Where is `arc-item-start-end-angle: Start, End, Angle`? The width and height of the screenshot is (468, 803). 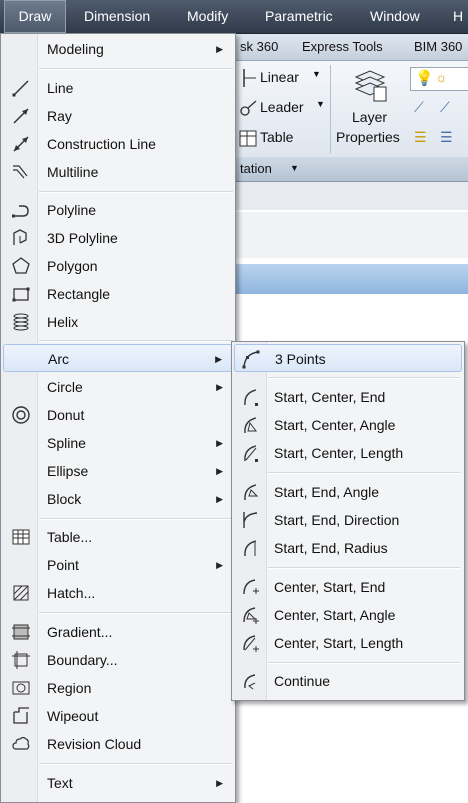 arc-item-start-end-angle: Start, End, Angle is located at coordinates (348, 492).